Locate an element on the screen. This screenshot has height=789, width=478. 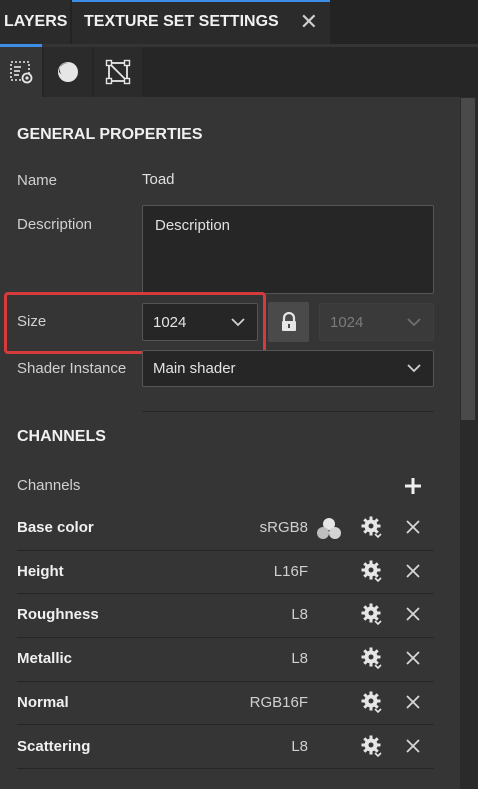
subtab-texture-settings is located at coordinates (21, 72).